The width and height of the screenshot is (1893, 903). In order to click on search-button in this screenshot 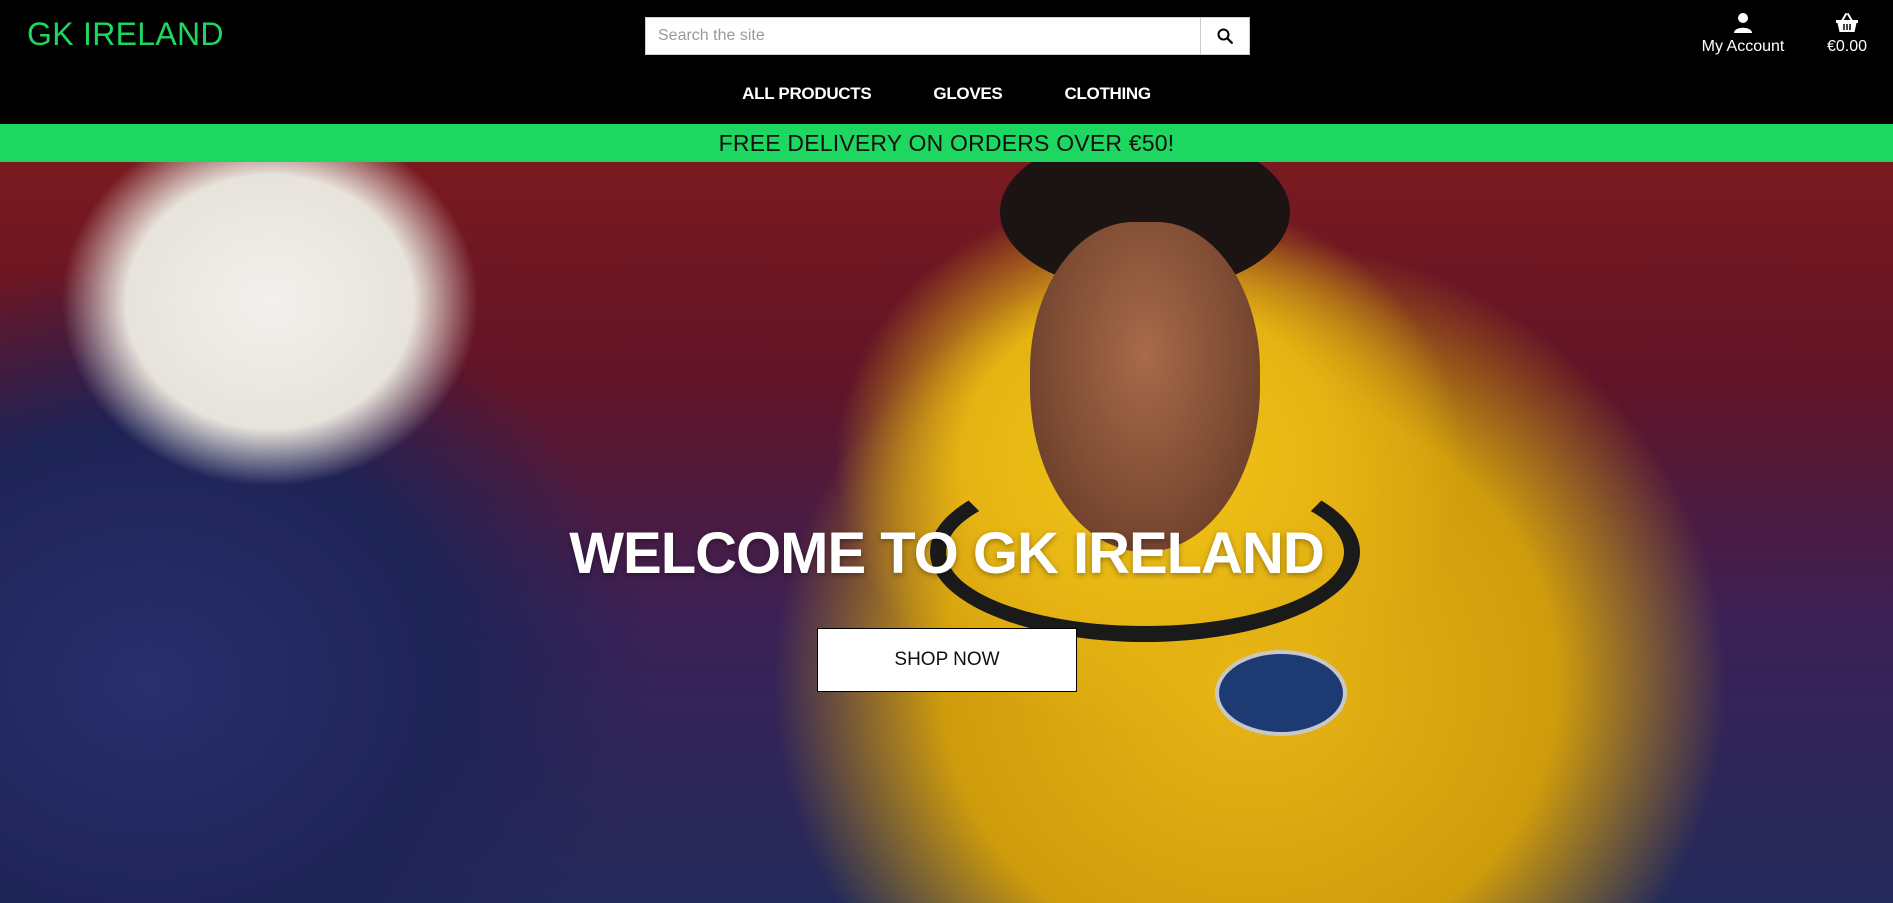, I will do `click(1225, 36)`.